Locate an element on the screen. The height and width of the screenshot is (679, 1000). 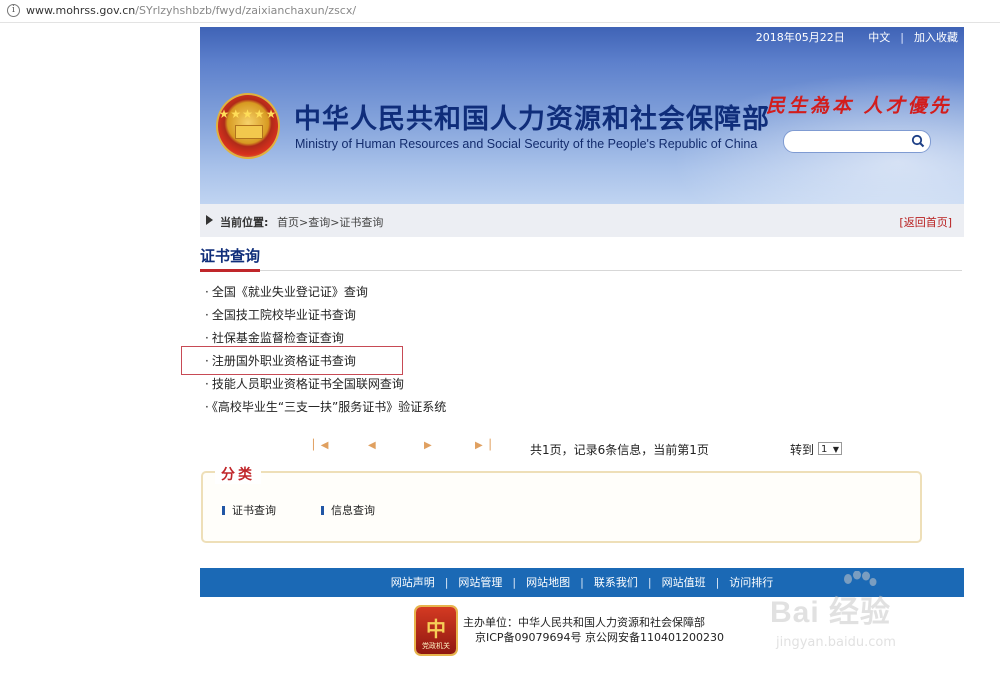
icp-record-text: 京ICP备09079694号 京公网安备110401200230 is located at coordinates (600, 637).